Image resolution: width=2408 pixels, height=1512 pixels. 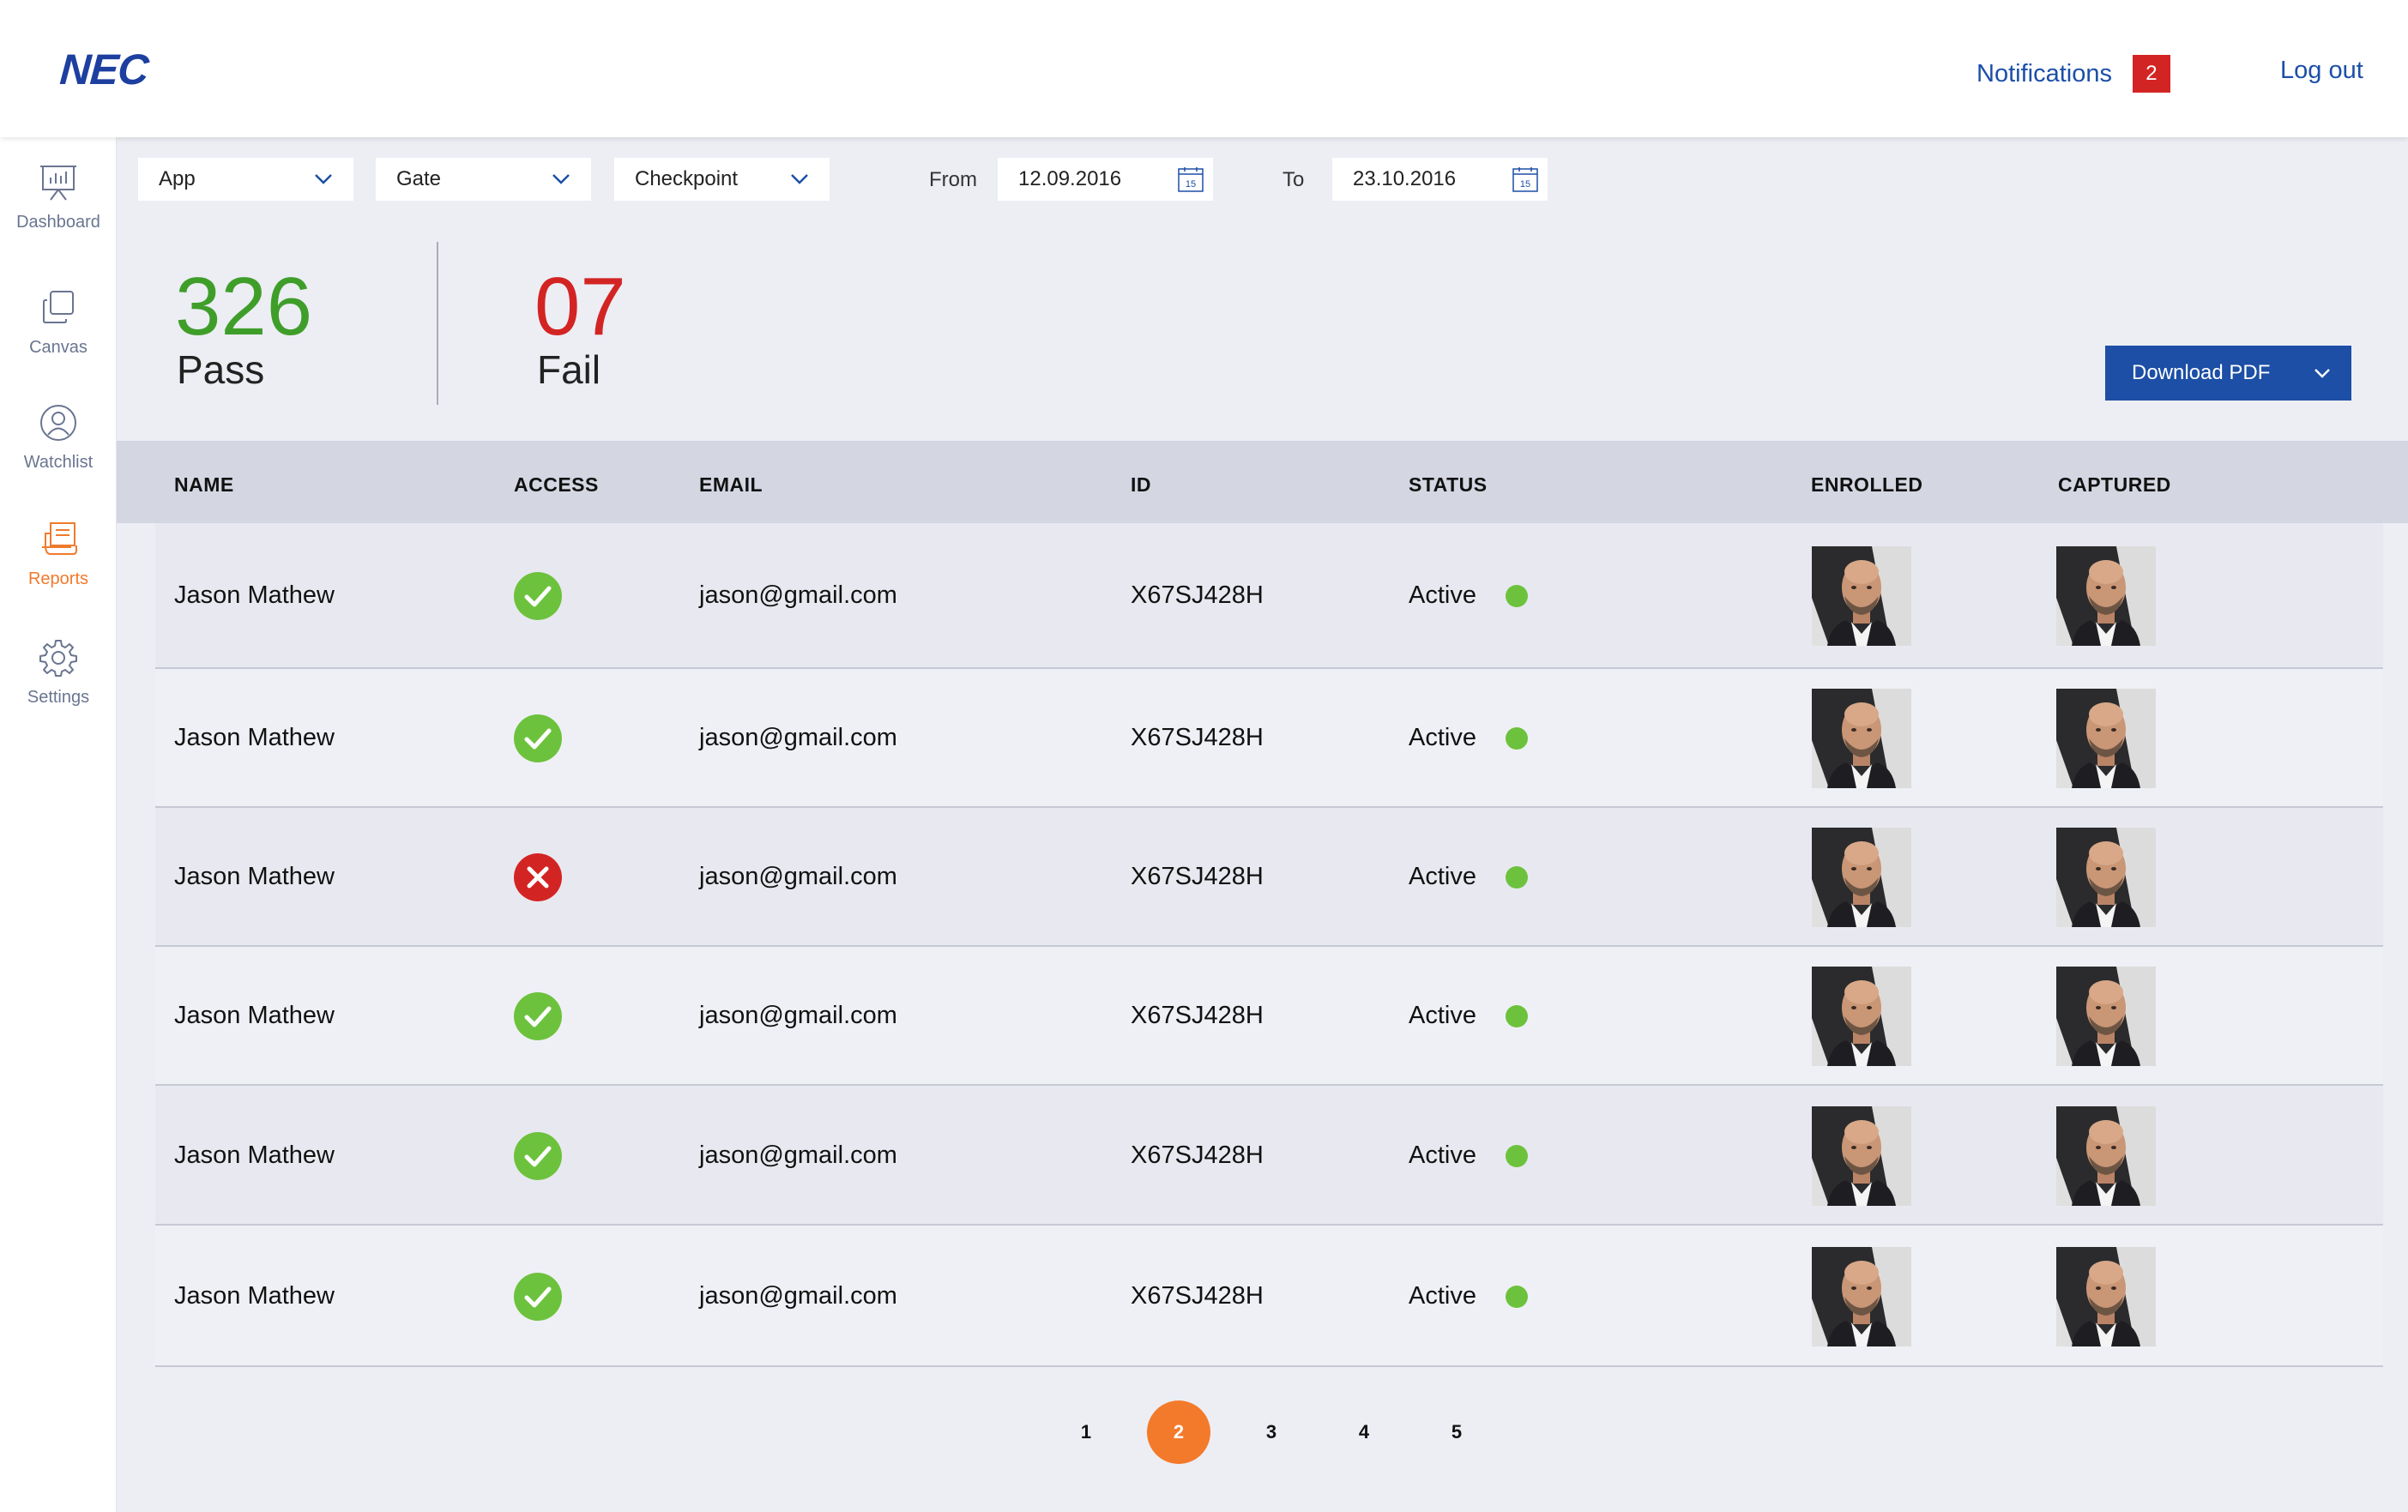 I want to click on gate-dropdown-value: Gate, so click(x=419, y=178).